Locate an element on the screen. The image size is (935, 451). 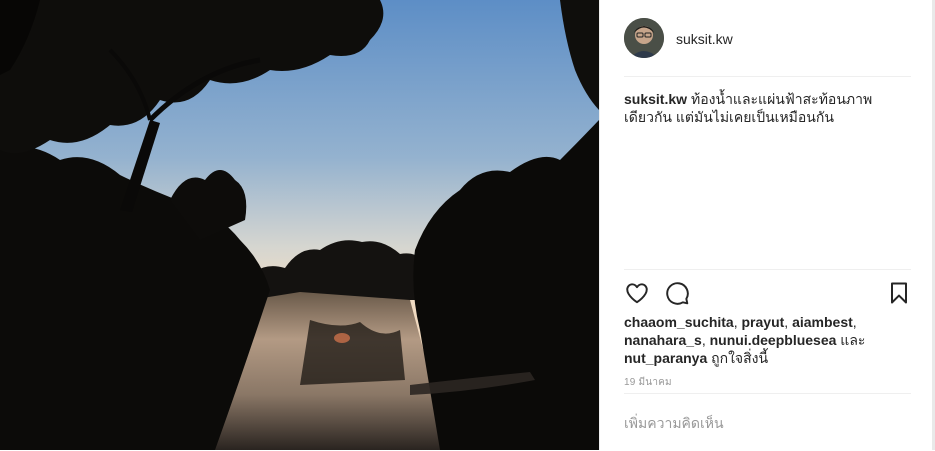
liker-link: nunui.deepbluesea is located at coordinates (773, 340).